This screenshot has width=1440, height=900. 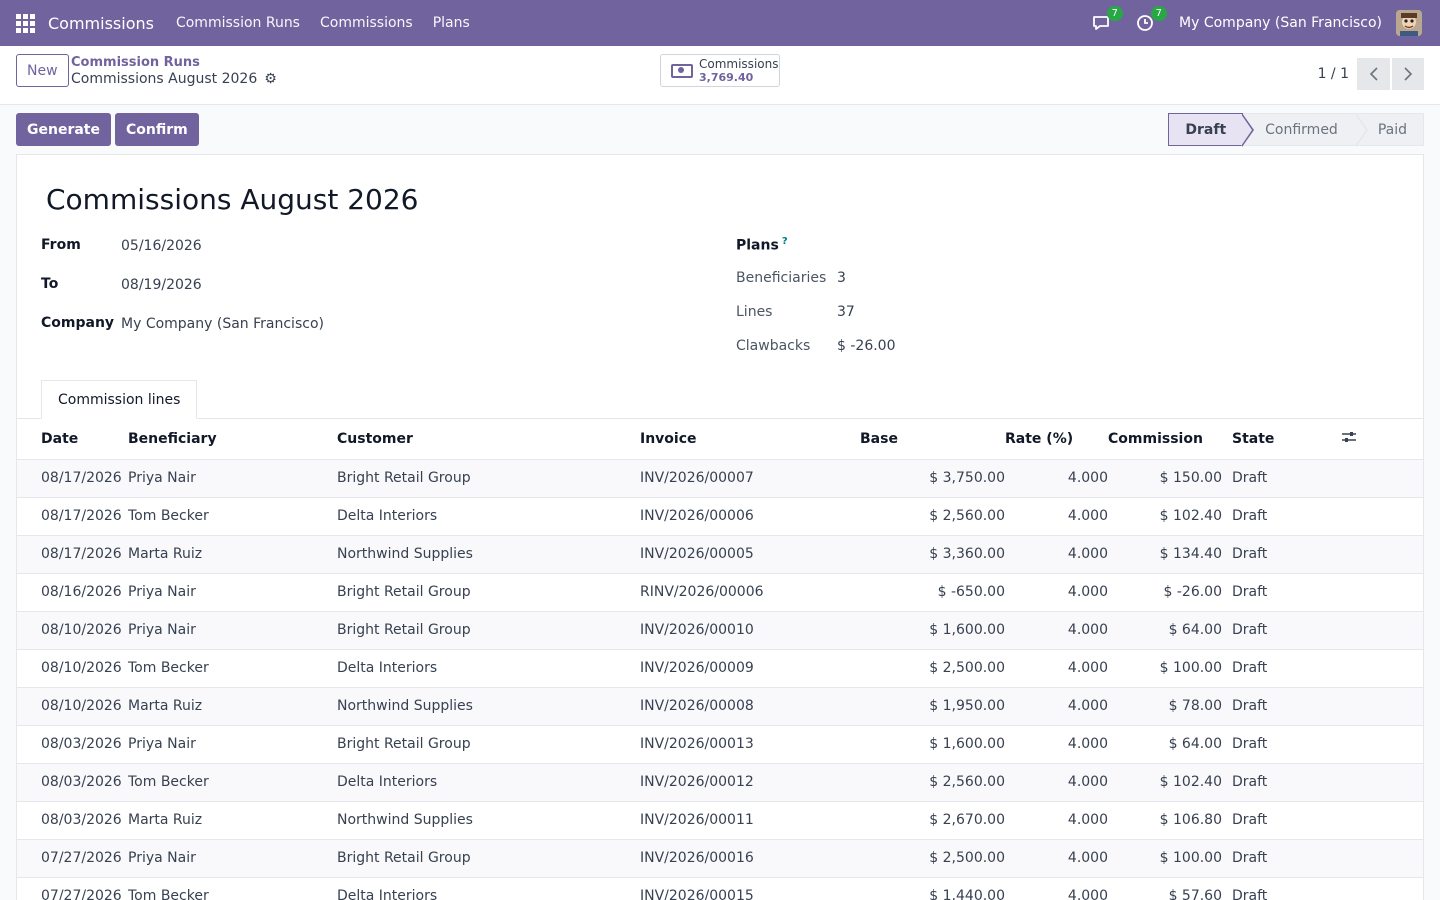 What do you see at coordinates (750, 592) in the screenshot?
I see `table-cell: RINV/2026/00006` at bounding box center [750, 592].